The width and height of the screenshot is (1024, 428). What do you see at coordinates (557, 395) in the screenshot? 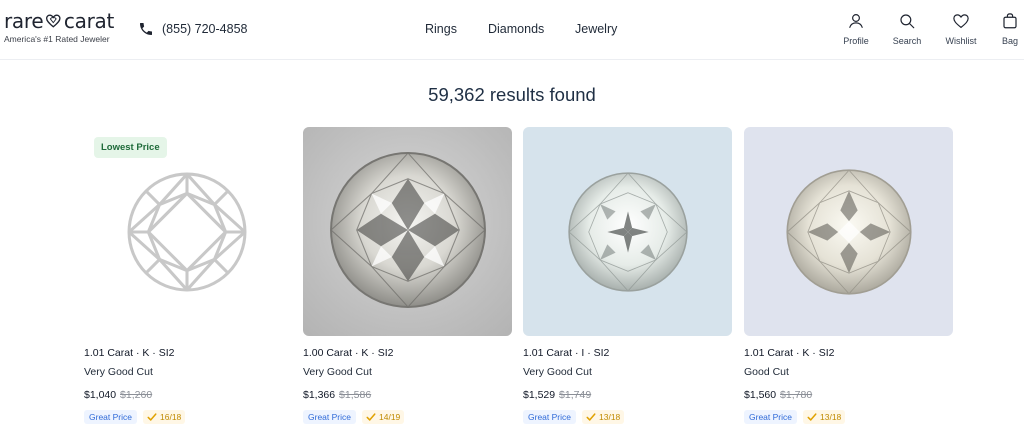
I see `price-row: $1,529 $1,749` at bounding box center [557, 395].